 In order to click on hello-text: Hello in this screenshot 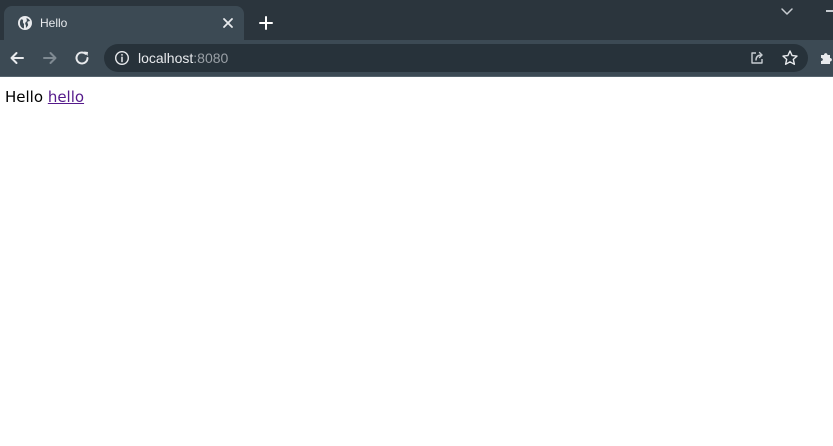, I will do `click(24, 97)`.